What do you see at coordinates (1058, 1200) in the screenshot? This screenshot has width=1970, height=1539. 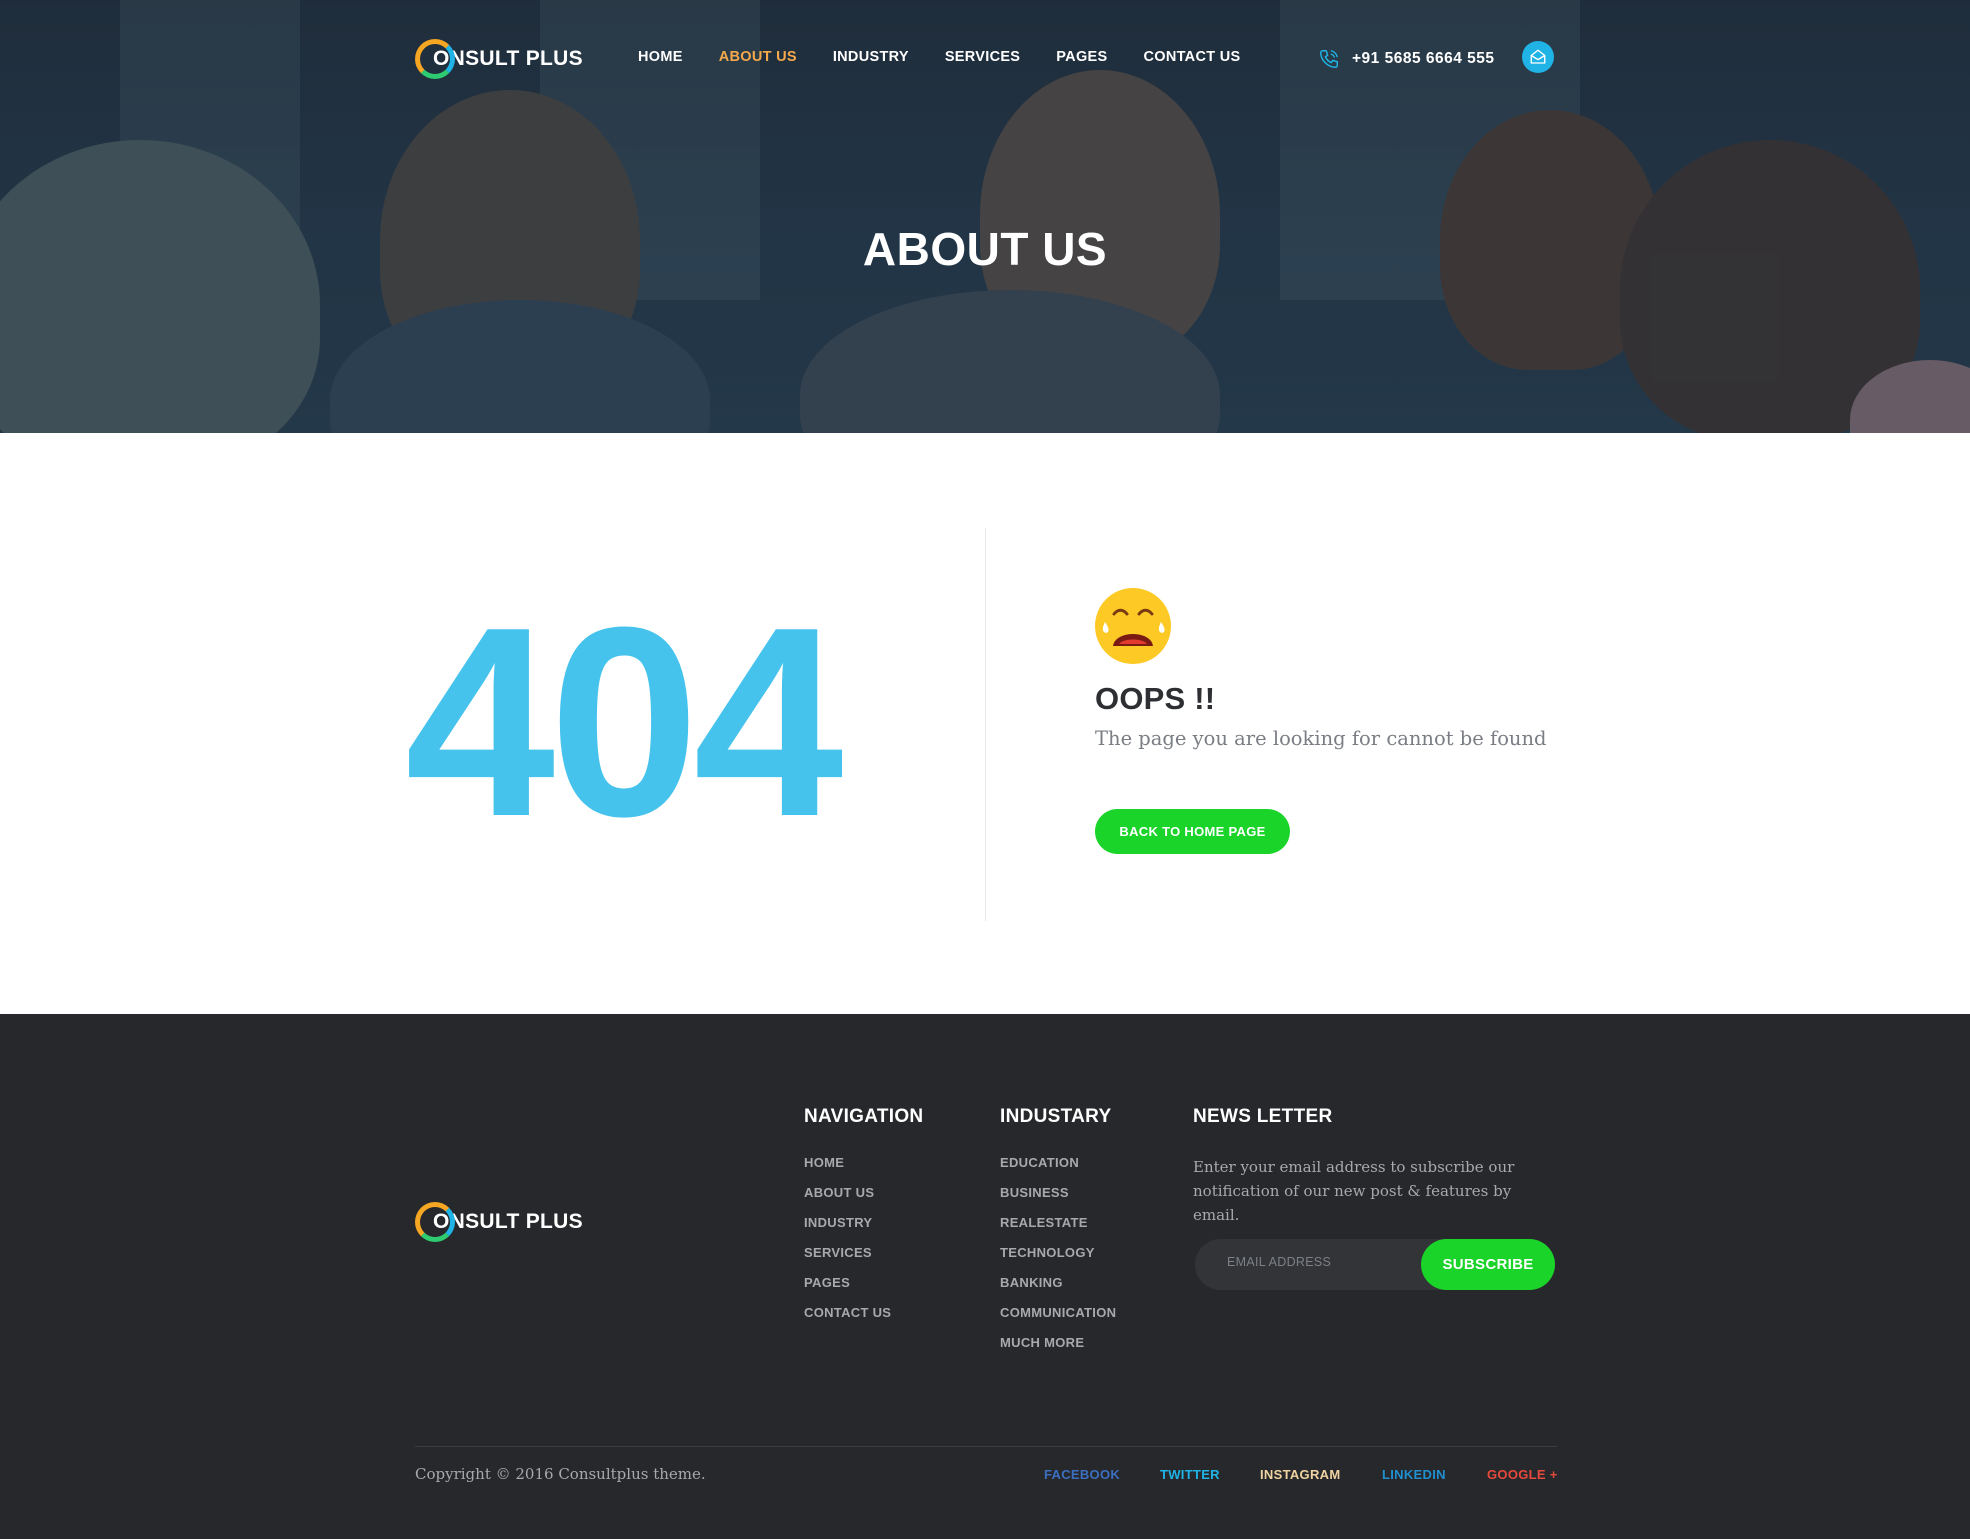 I see `footer-industry-business: BUSINESS` at bounding box center [1058, 1200].